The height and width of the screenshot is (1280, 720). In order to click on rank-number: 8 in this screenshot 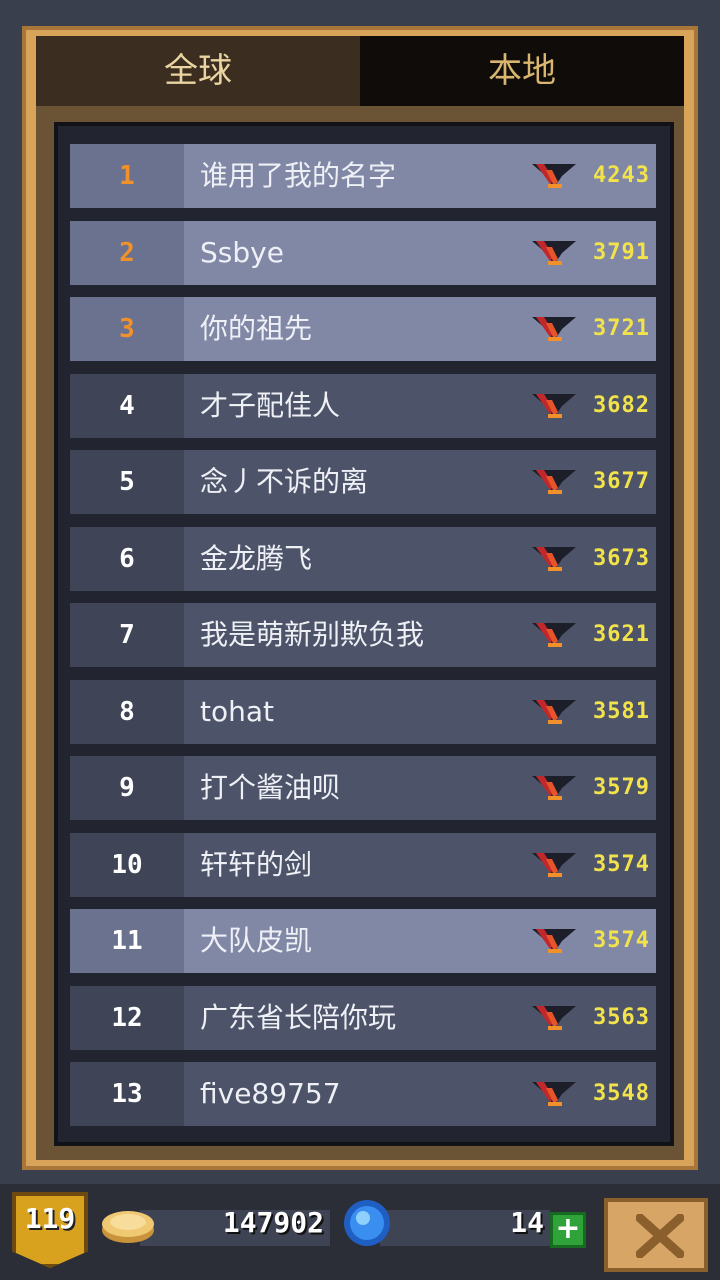, I will do `click(127, 711)`.